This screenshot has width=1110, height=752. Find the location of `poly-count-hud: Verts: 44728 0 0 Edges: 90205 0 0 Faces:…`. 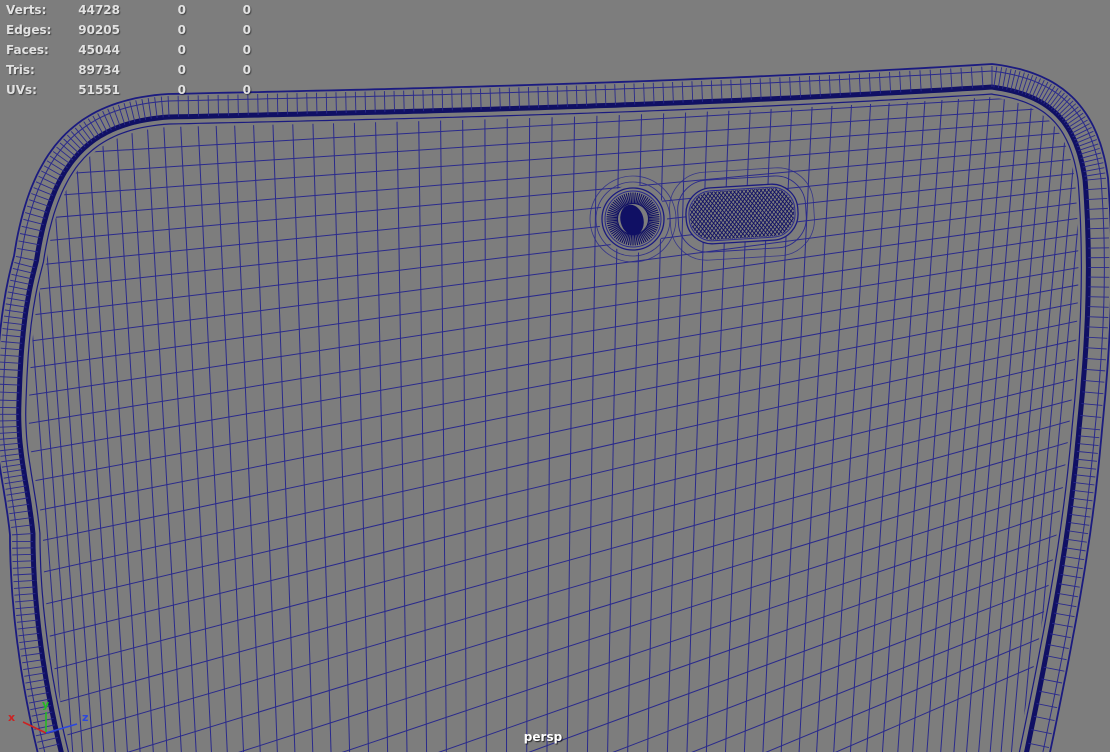

poly-count-hud: Verts: 44728 0 0 Edges: 90205 0 0 Faces:… is located at coordinates (135, 50).